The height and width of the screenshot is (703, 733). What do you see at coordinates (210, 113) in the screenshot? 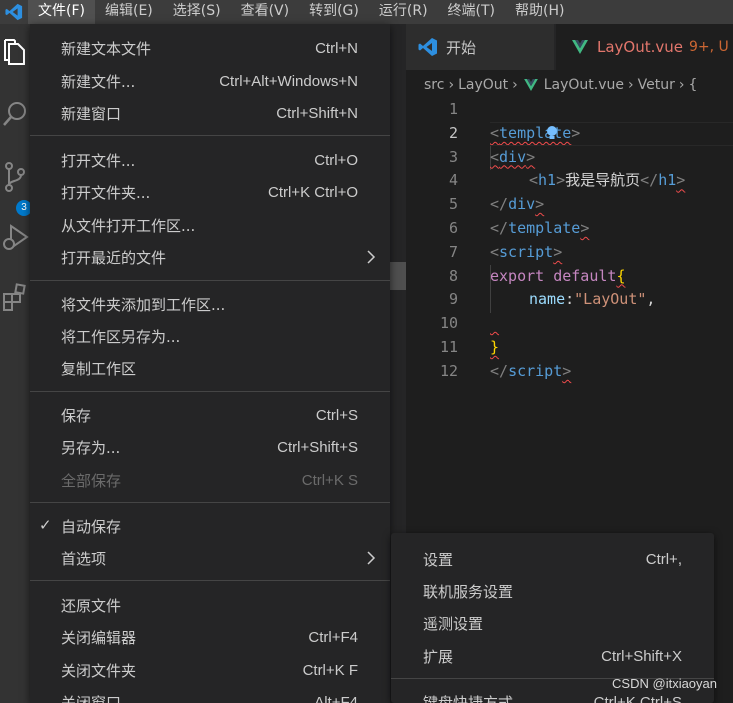
I see `menu-item-new-window: 新建窗口 Ctrl+Shift+N` at bounding box center [210, 113].